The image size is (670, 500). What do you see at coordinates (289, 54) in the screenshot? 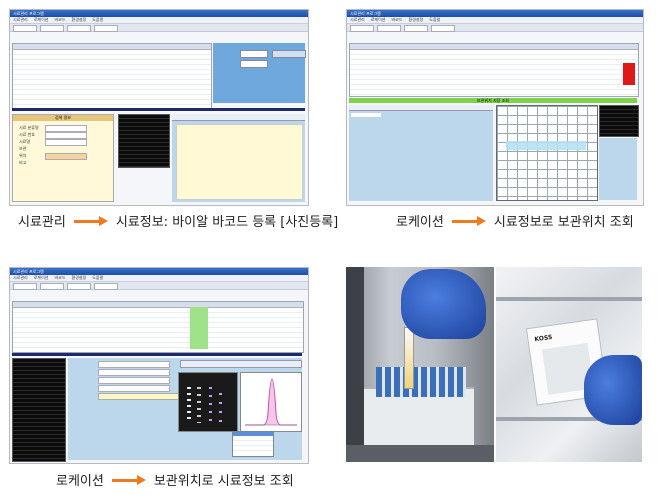
I see `image-button` at bounding box center [289, 54].